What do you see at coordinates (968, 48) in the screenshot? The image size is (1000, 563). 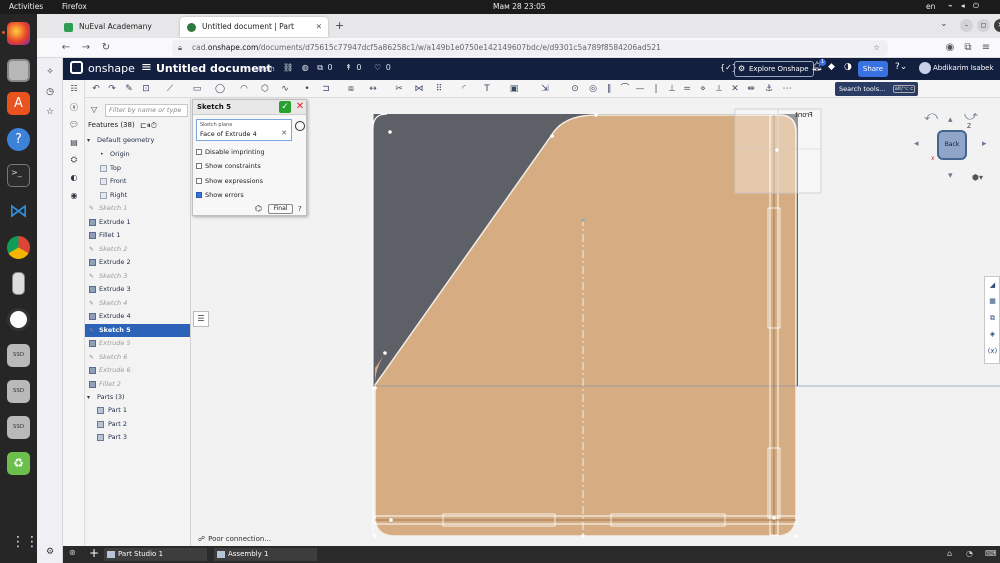 I see `extensions-icon: ⧉` at bounding box center [968, 48].